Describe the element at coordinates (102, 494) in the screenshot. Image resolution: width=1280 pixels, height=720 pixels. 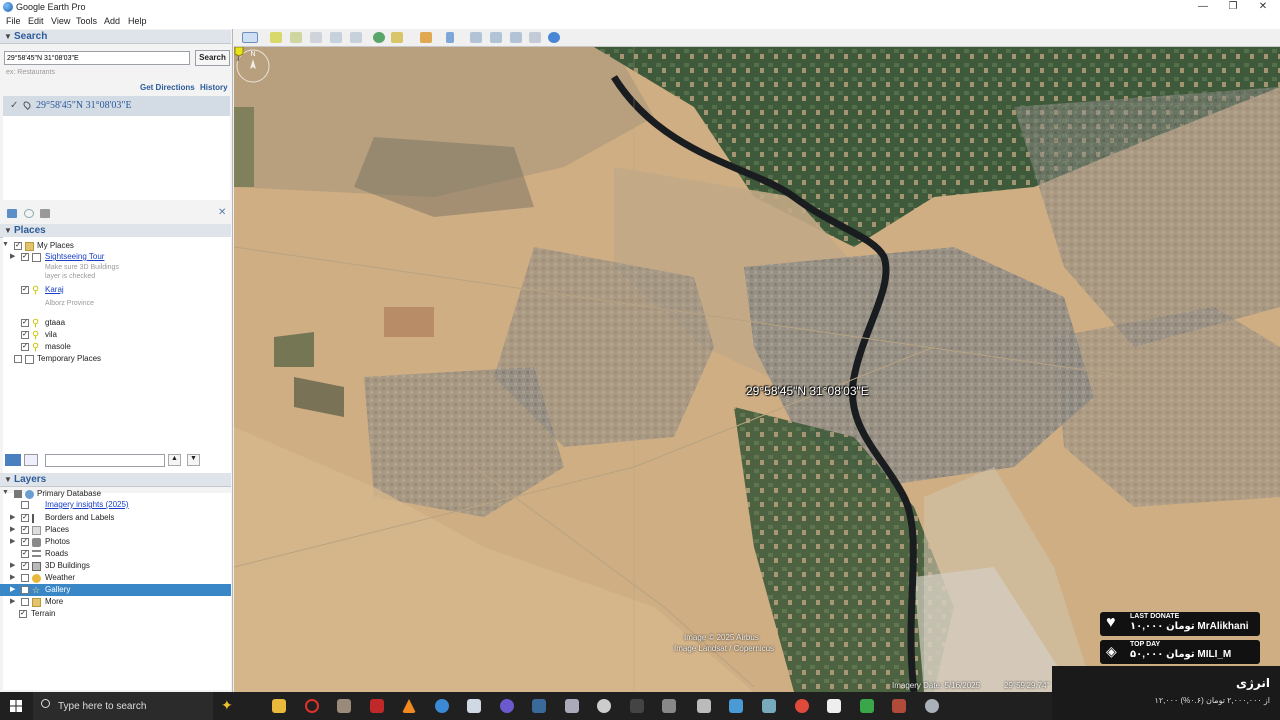
I see `layer-primary-database: ▼ Primary Database` at that location.